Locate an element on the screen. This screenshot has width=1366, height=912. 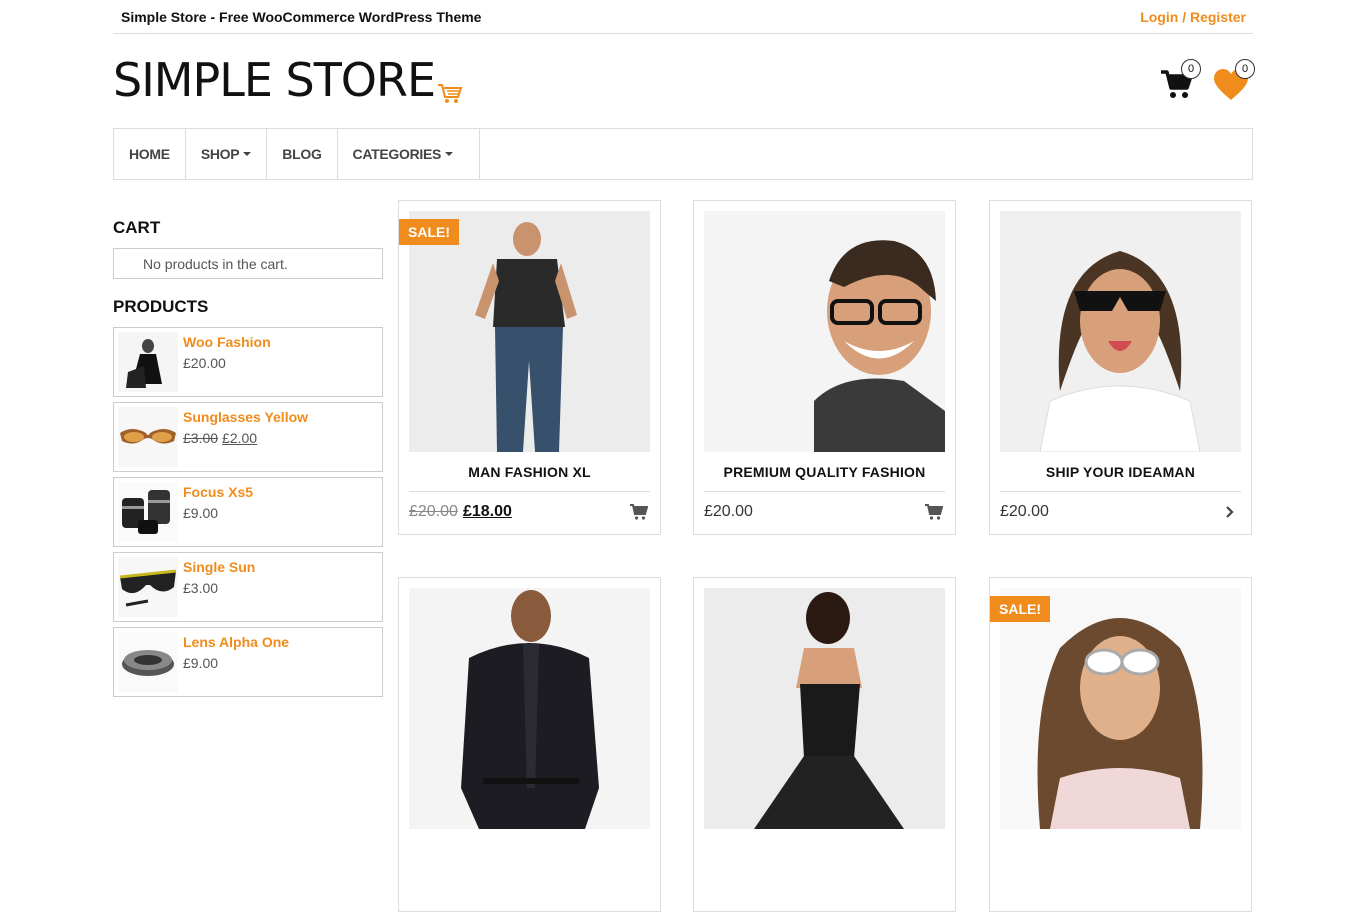
product-card: SALE! MAN FASHION XL £20.00 £18.00 is located at coordinates (529, 367).